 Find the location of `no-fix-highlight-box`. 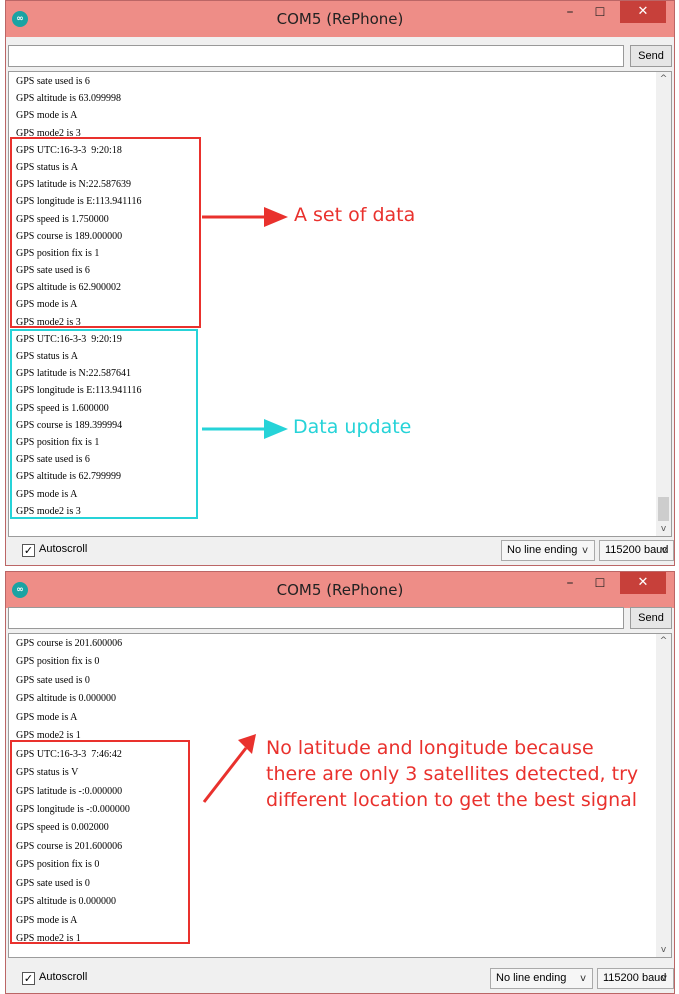

no-fix-highlight-box is located at coordinates (100, 842).